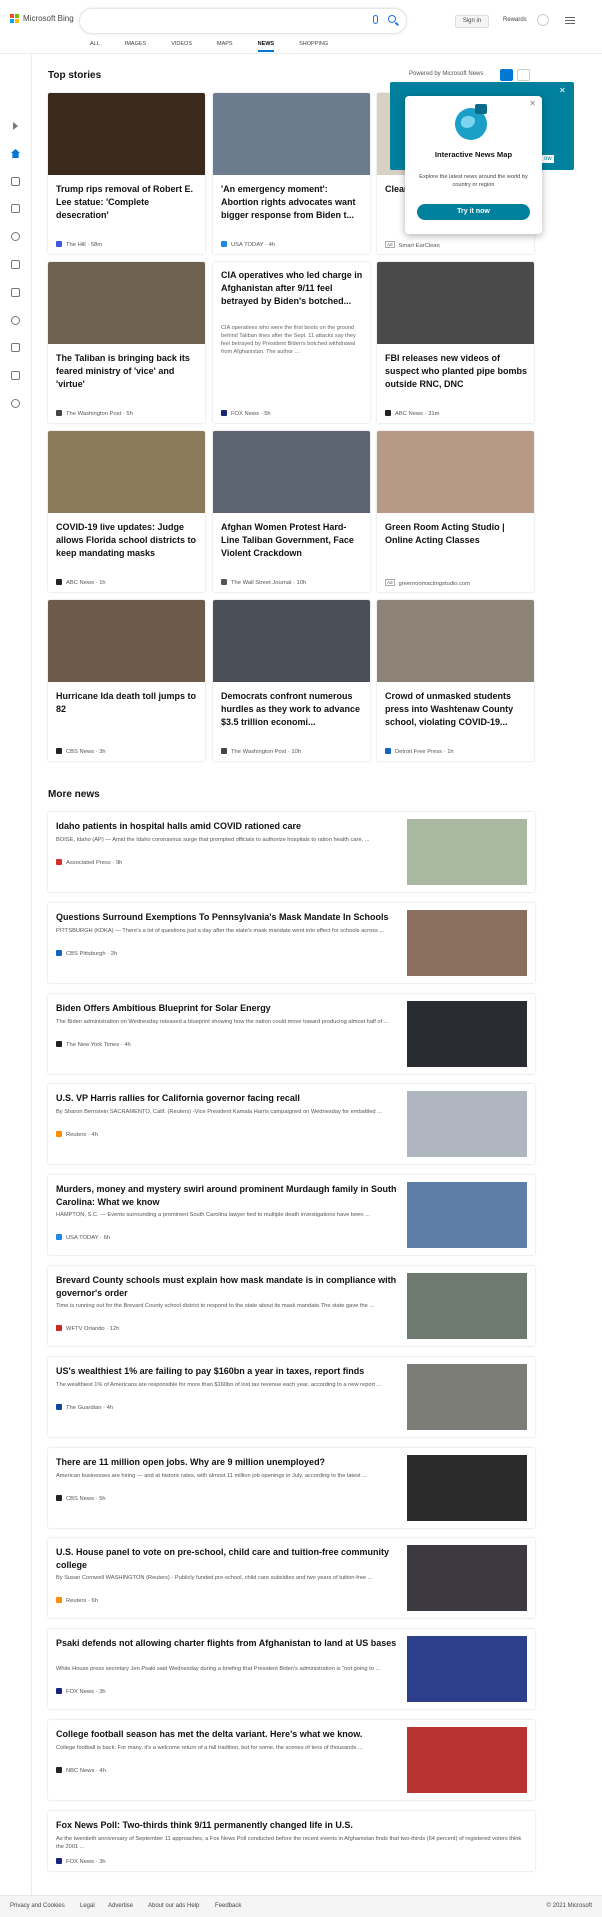 The height and width of the screenshot is (1917, 602). What do you see at coordinates (419, 246) in the screenshot?
I see `source-name: Smart EarClean` at bounding box center [419, 246].